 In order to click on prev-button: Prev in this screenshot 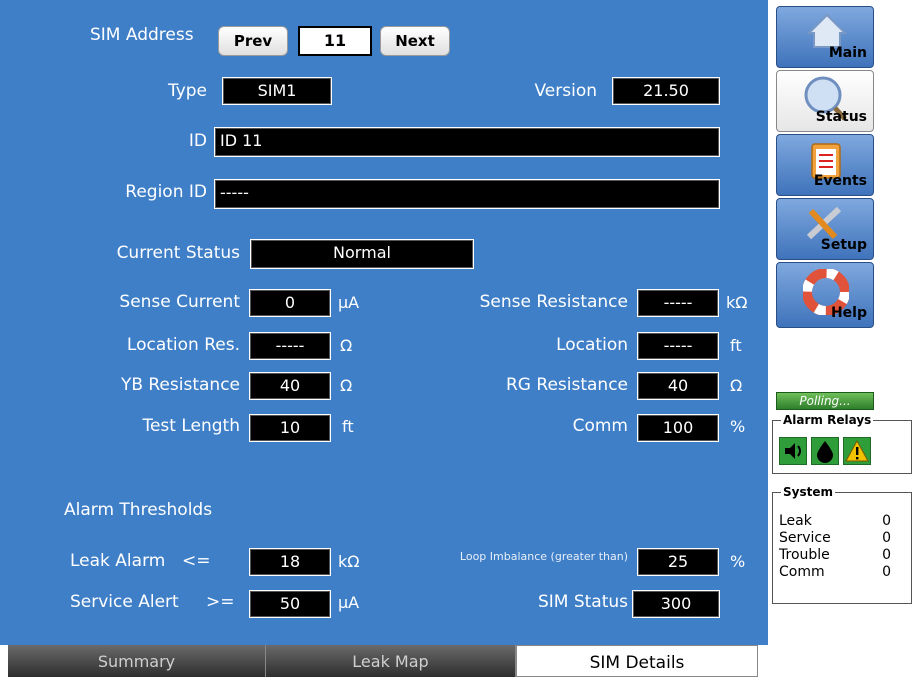, I will do `click(253, 41)`.